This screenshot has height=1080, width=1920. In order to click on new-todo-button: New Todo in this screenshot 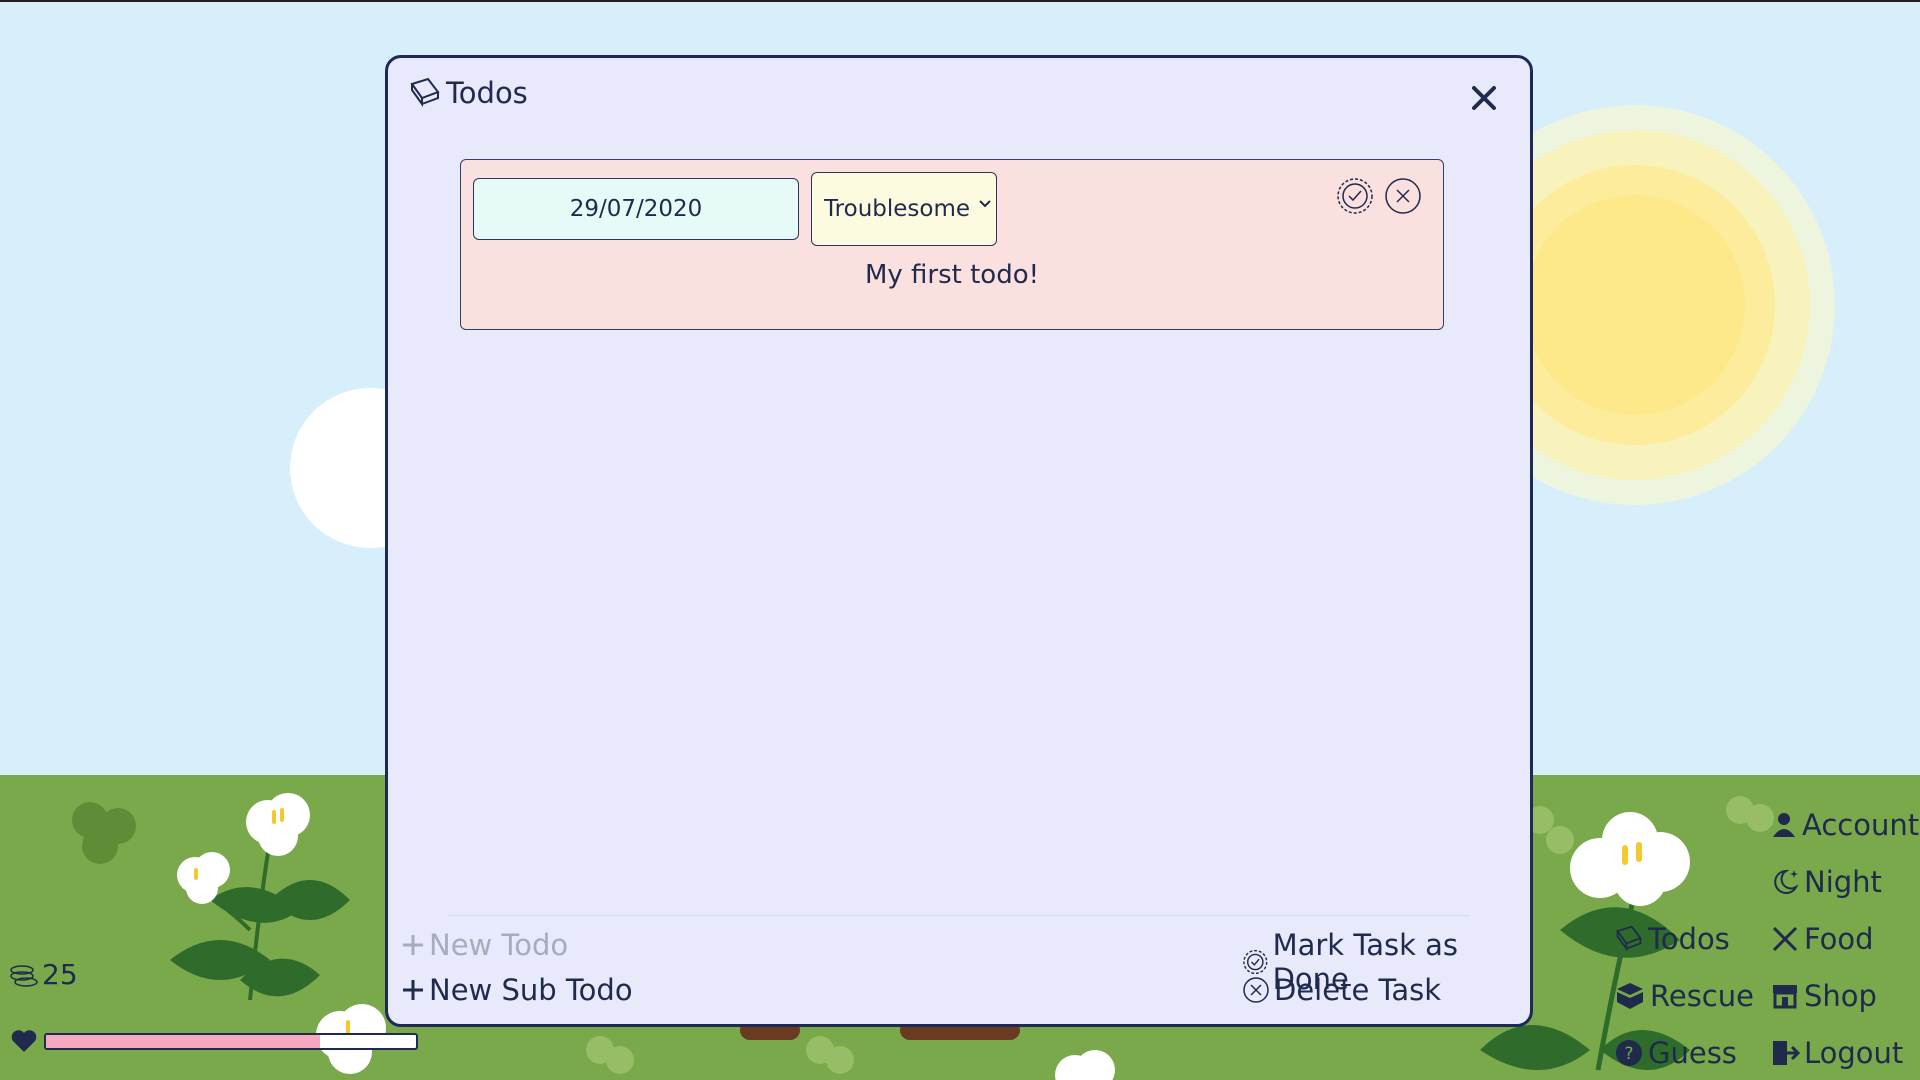, I will do `click(484, 945)`.